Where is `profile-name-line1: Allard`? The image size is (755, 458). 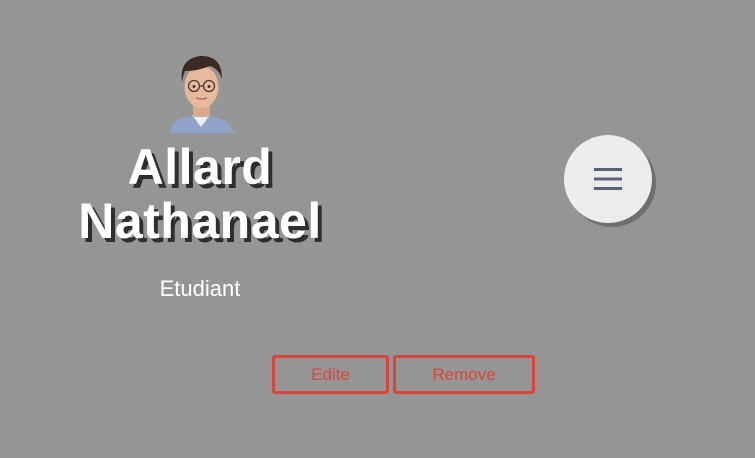 profile-name-line1: Allard is located at coordinates (200, 167).